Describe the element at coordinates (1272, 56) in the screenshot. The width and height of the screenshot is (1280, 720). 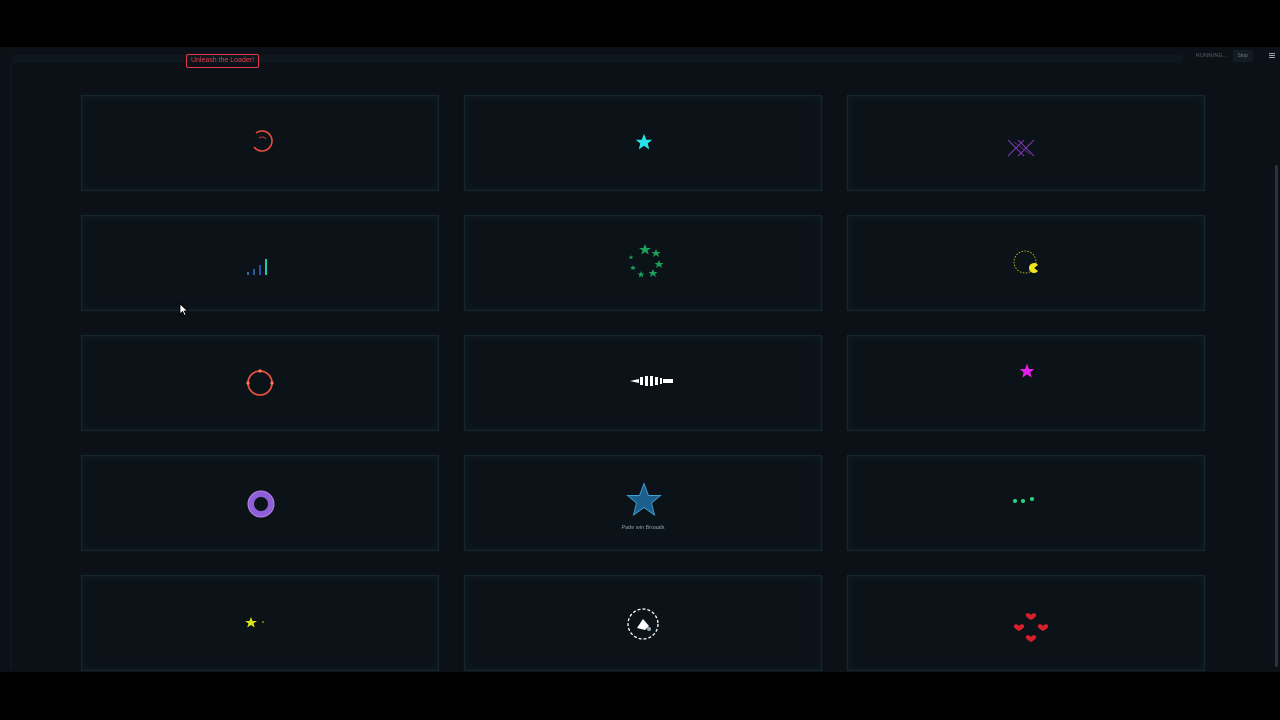
I see `menu-icon` at that location.